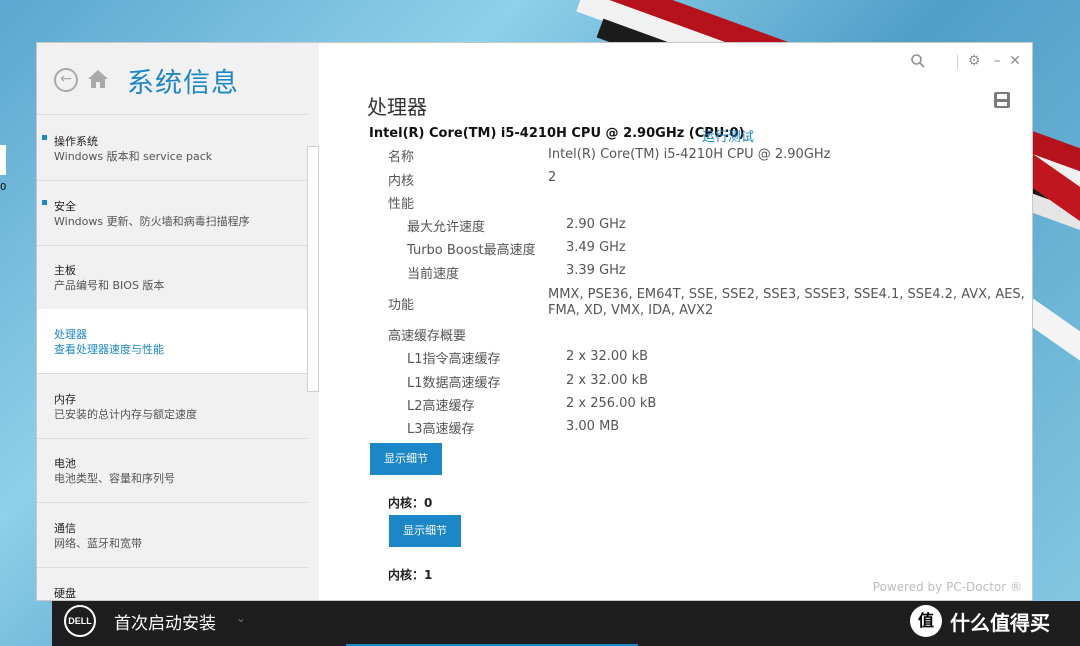 The width and height of the screenshot is (1080, 646). I want to click on watermark-text: 什么值得买, so click(1000, 623).